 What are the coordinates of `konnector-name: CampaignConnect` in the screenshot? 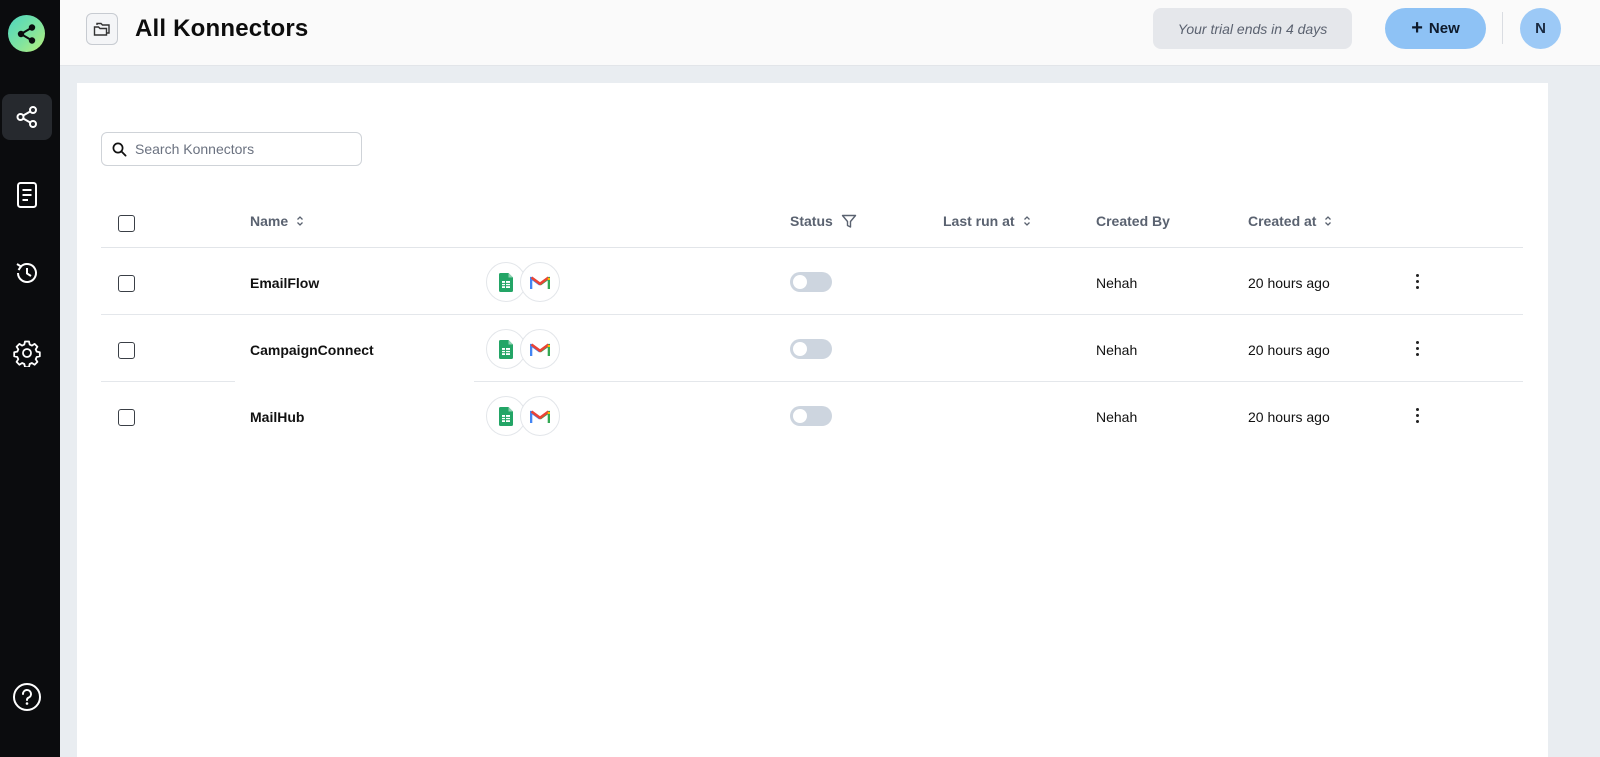 It's located at (312, 350).